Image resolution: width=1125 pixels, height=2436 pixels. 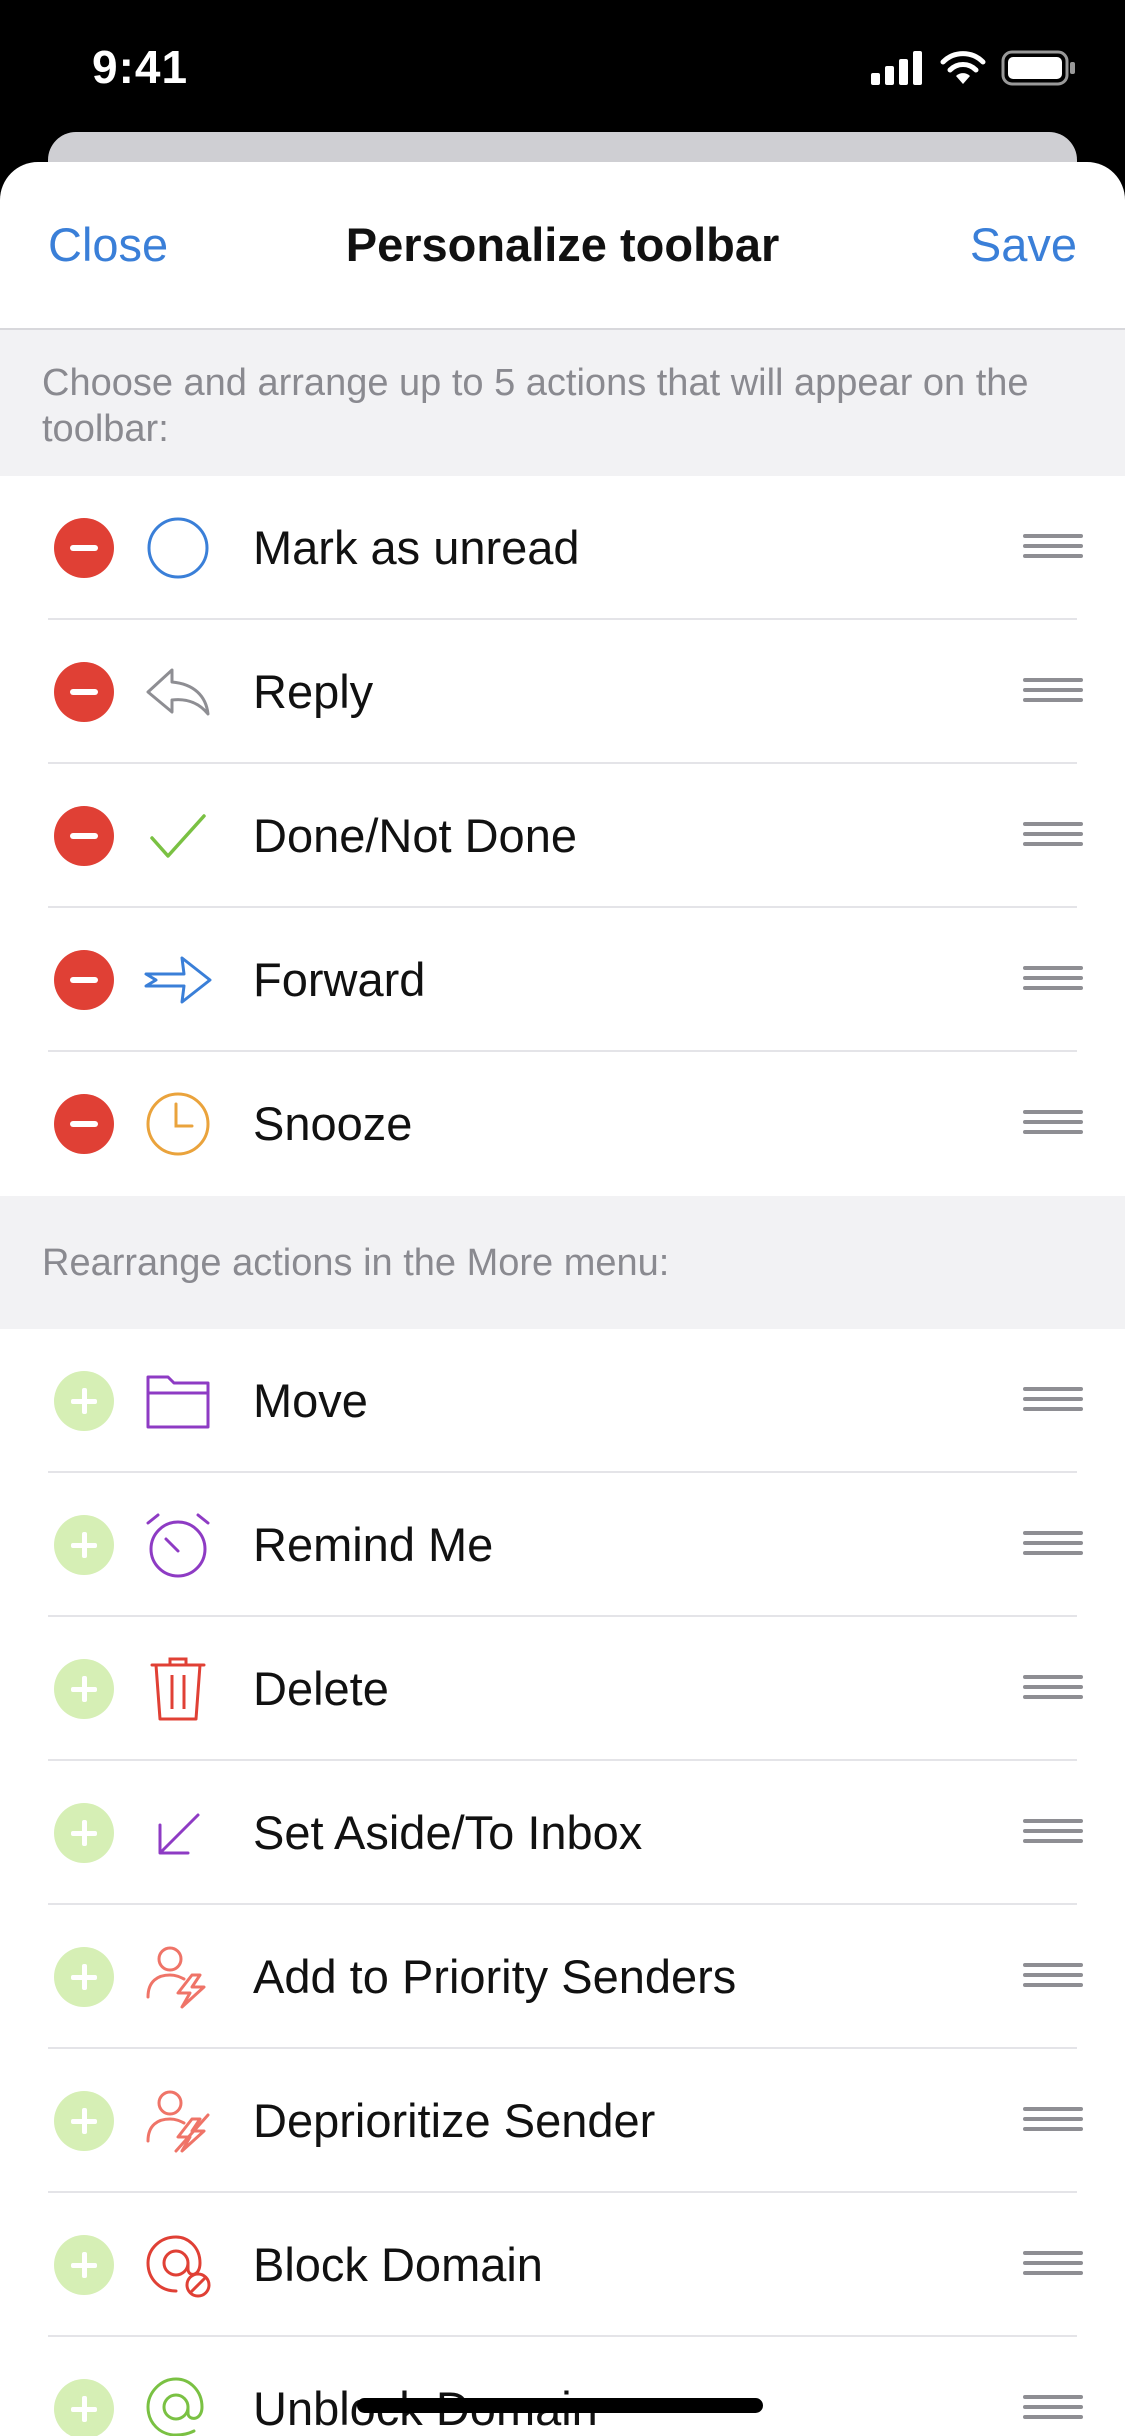 What do you see at coordinates (448, 1832) in the screenshot?
I see `item-label: Set Aside/To Inbox` at bounding box center [448, 1832].